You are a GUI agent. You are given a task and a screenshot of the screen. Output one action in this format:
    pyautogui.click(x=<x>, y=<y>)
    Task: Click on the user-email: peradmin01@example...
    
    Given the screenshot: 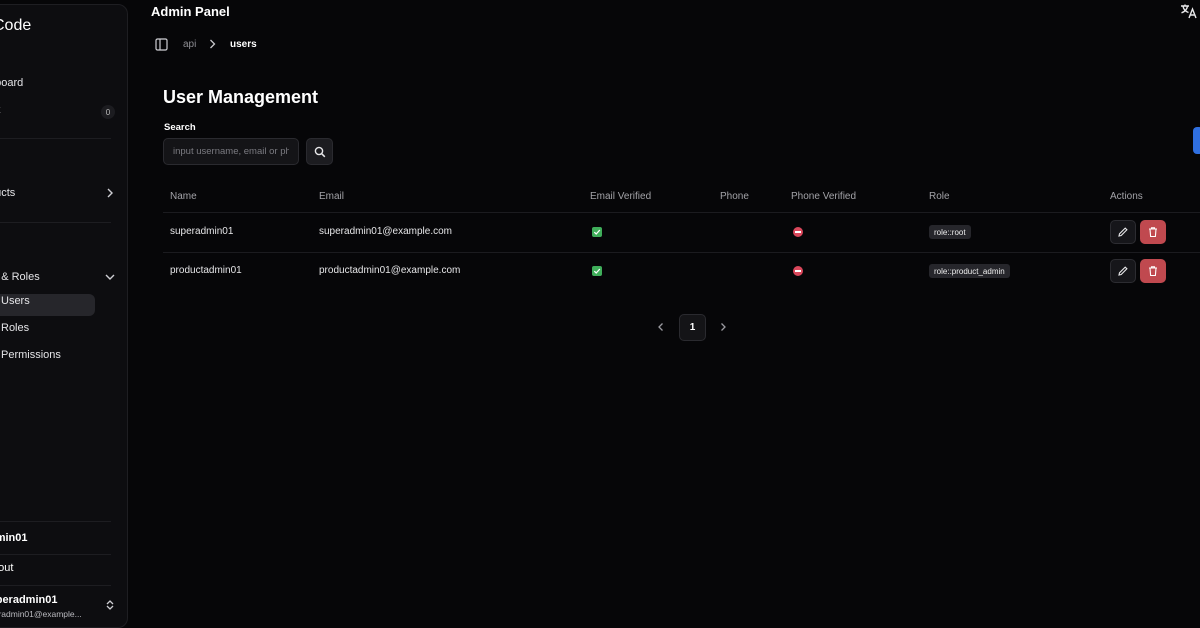 What is the action you would take?
    pyautogui.click(x=41, y=614)
    